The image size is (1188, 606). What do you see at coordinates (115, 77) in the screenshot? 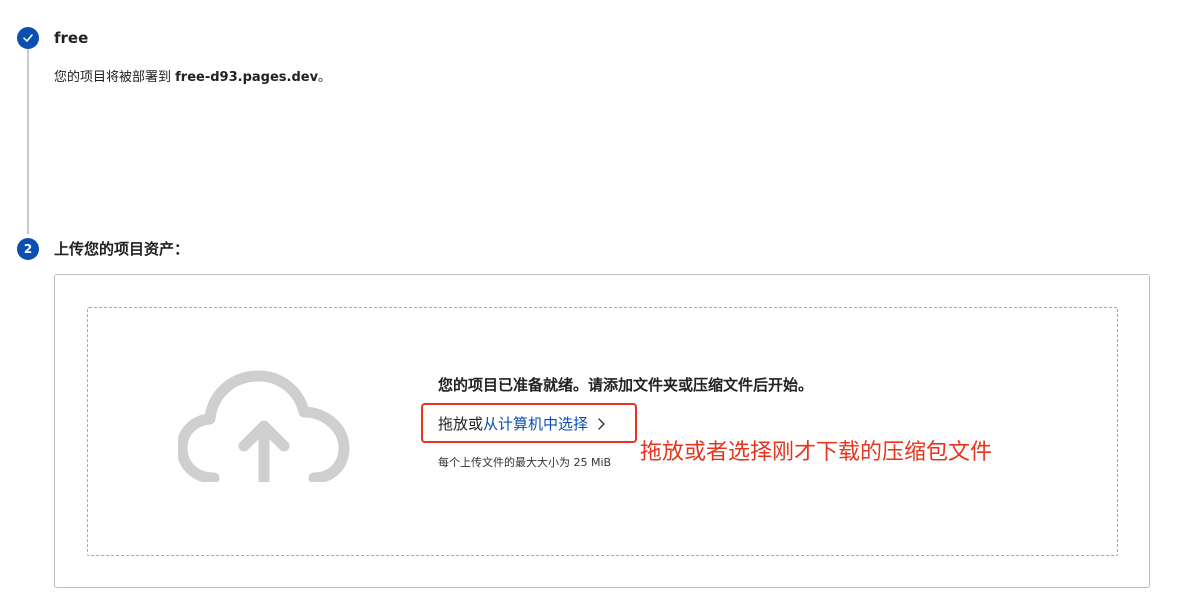
I see `step1-desc-prefix: 您的项目将被部署到` at bounding box center [115, 77].